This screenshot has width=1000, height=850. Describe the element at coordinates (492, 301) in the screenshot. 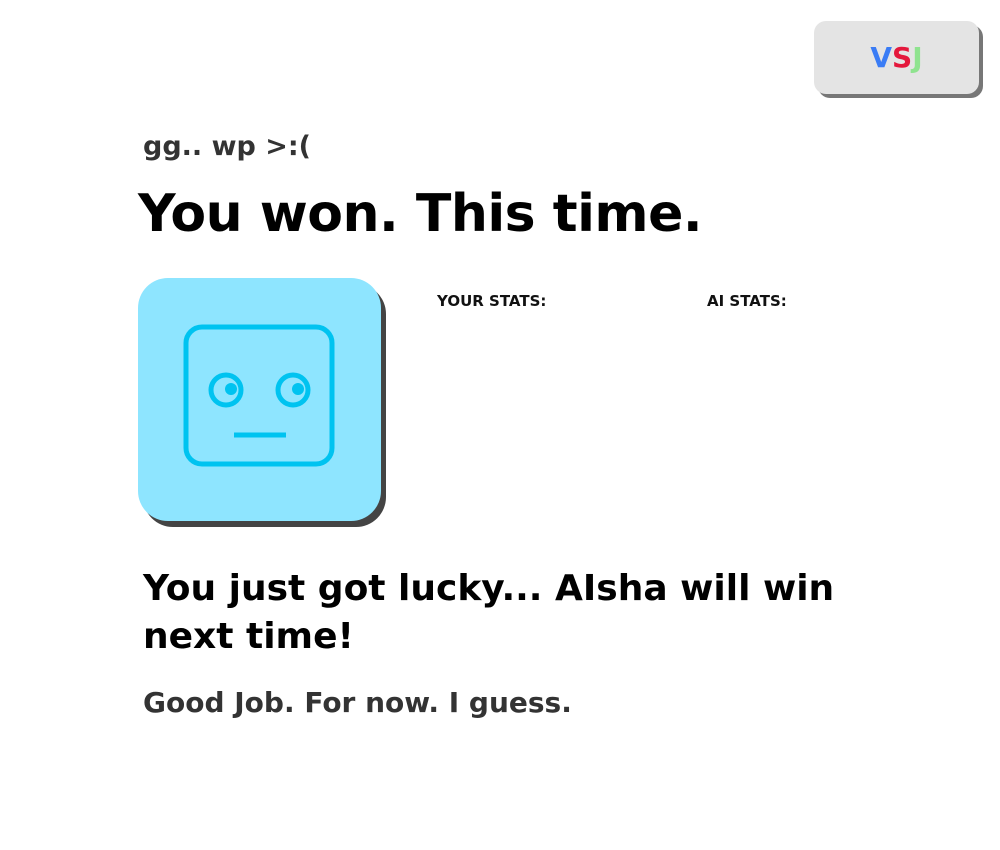

I see `your-stats-label: YOUR STATS:` at that location.